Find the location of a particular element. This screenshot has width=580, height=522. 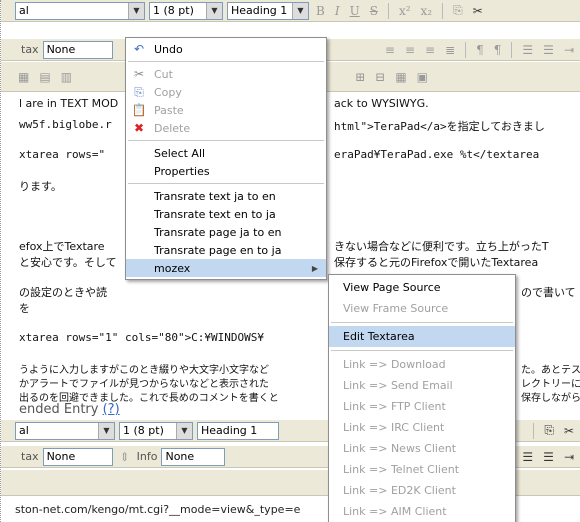

align-center-icon: ≡ is located at coordinates (410, 50).